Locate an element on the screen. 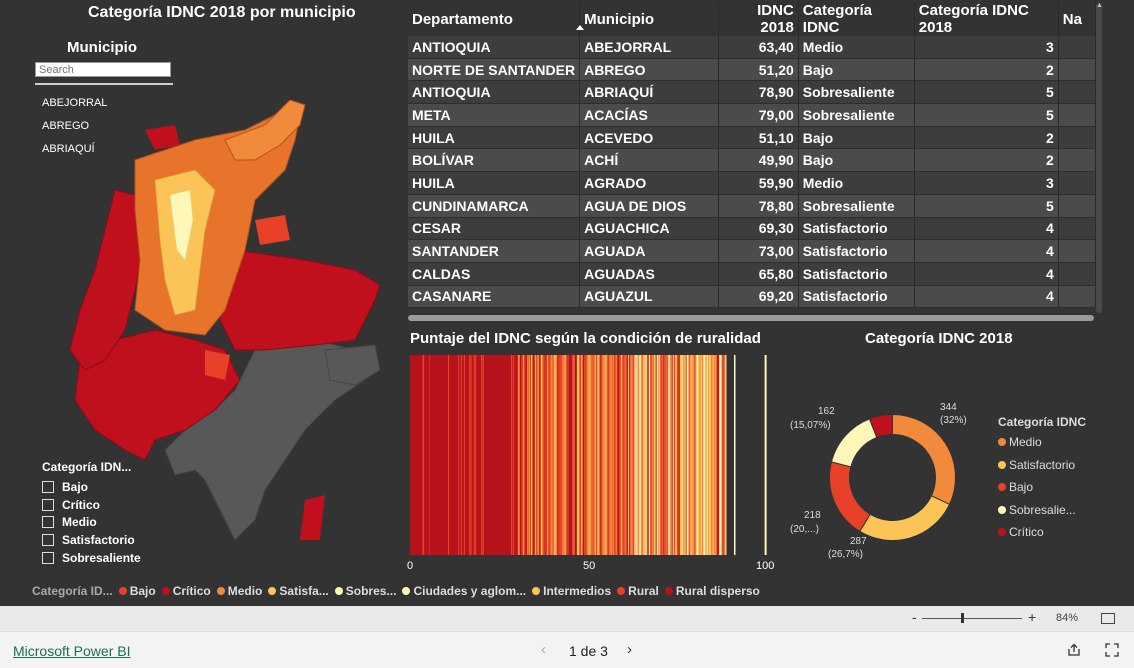 The image size is (1134, 668). table-scroll-up-icon: ▲ is located at coordinates (1099, 6).